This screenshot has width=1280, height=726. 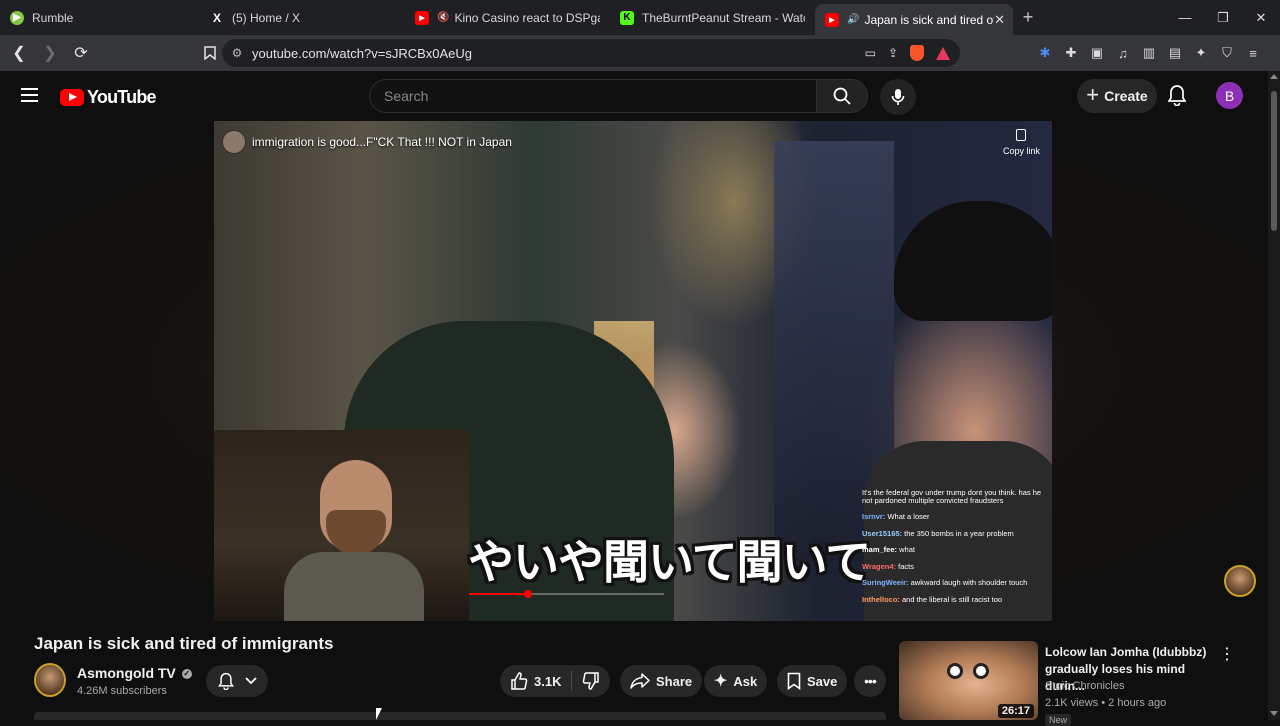 What do you see at coordinates (234, 142) in the screenshot?
I see `channel-thumbnail-small` at bounding box center [234, 142].